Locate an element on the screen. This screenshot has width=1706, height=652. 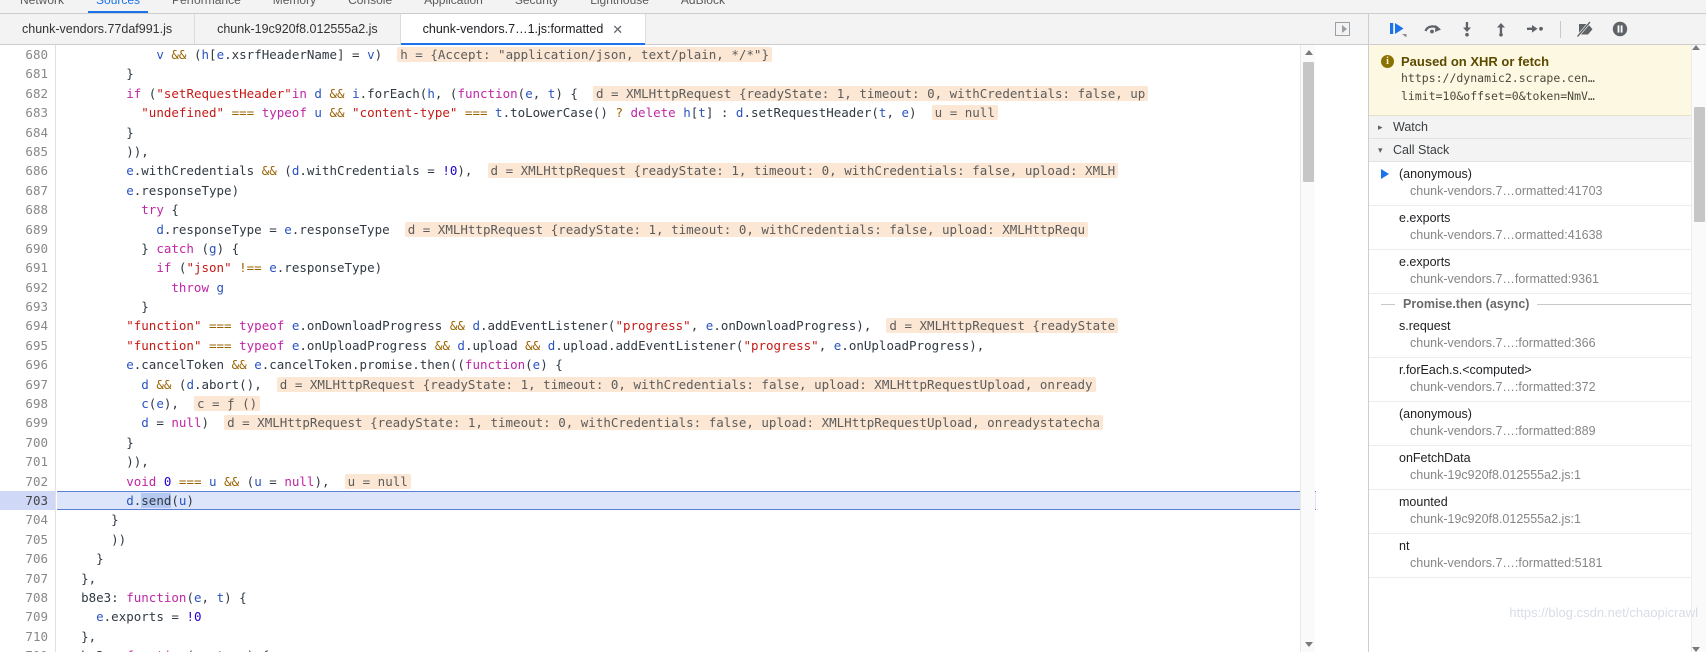
code-line: try { is located at coordinates (686, 209).